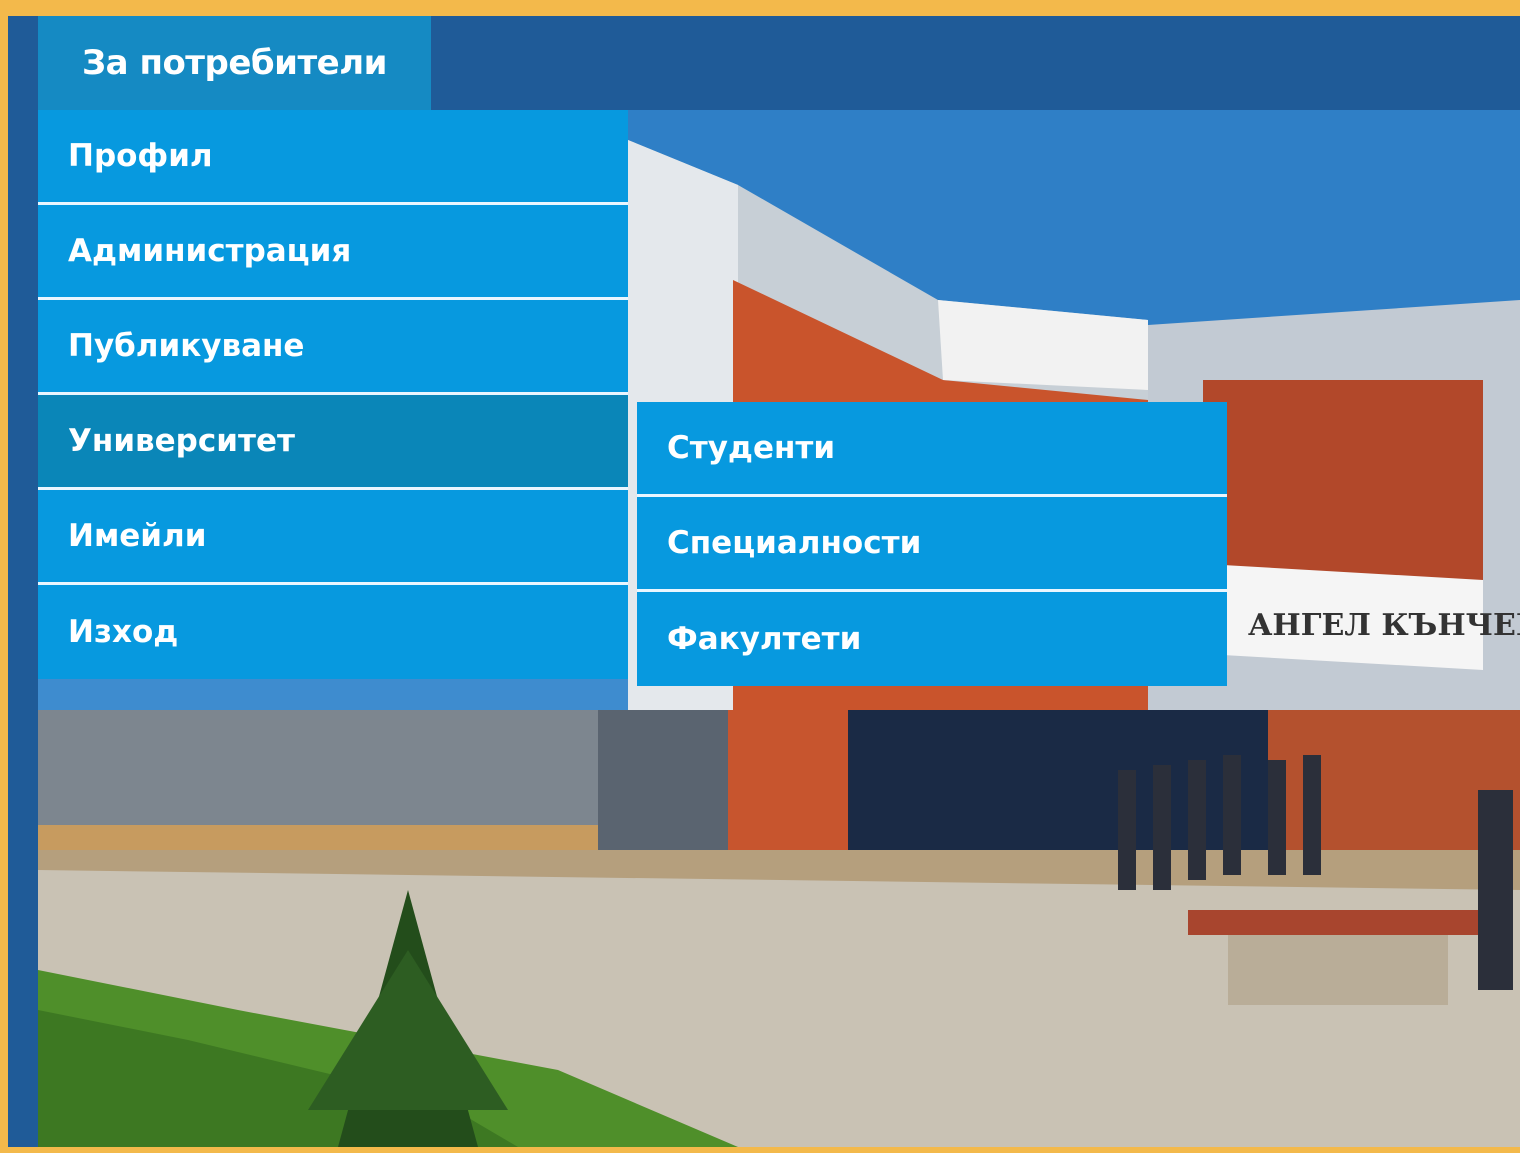  I want to click on submenu-item-faculties: Факултети, so click(932, 639).